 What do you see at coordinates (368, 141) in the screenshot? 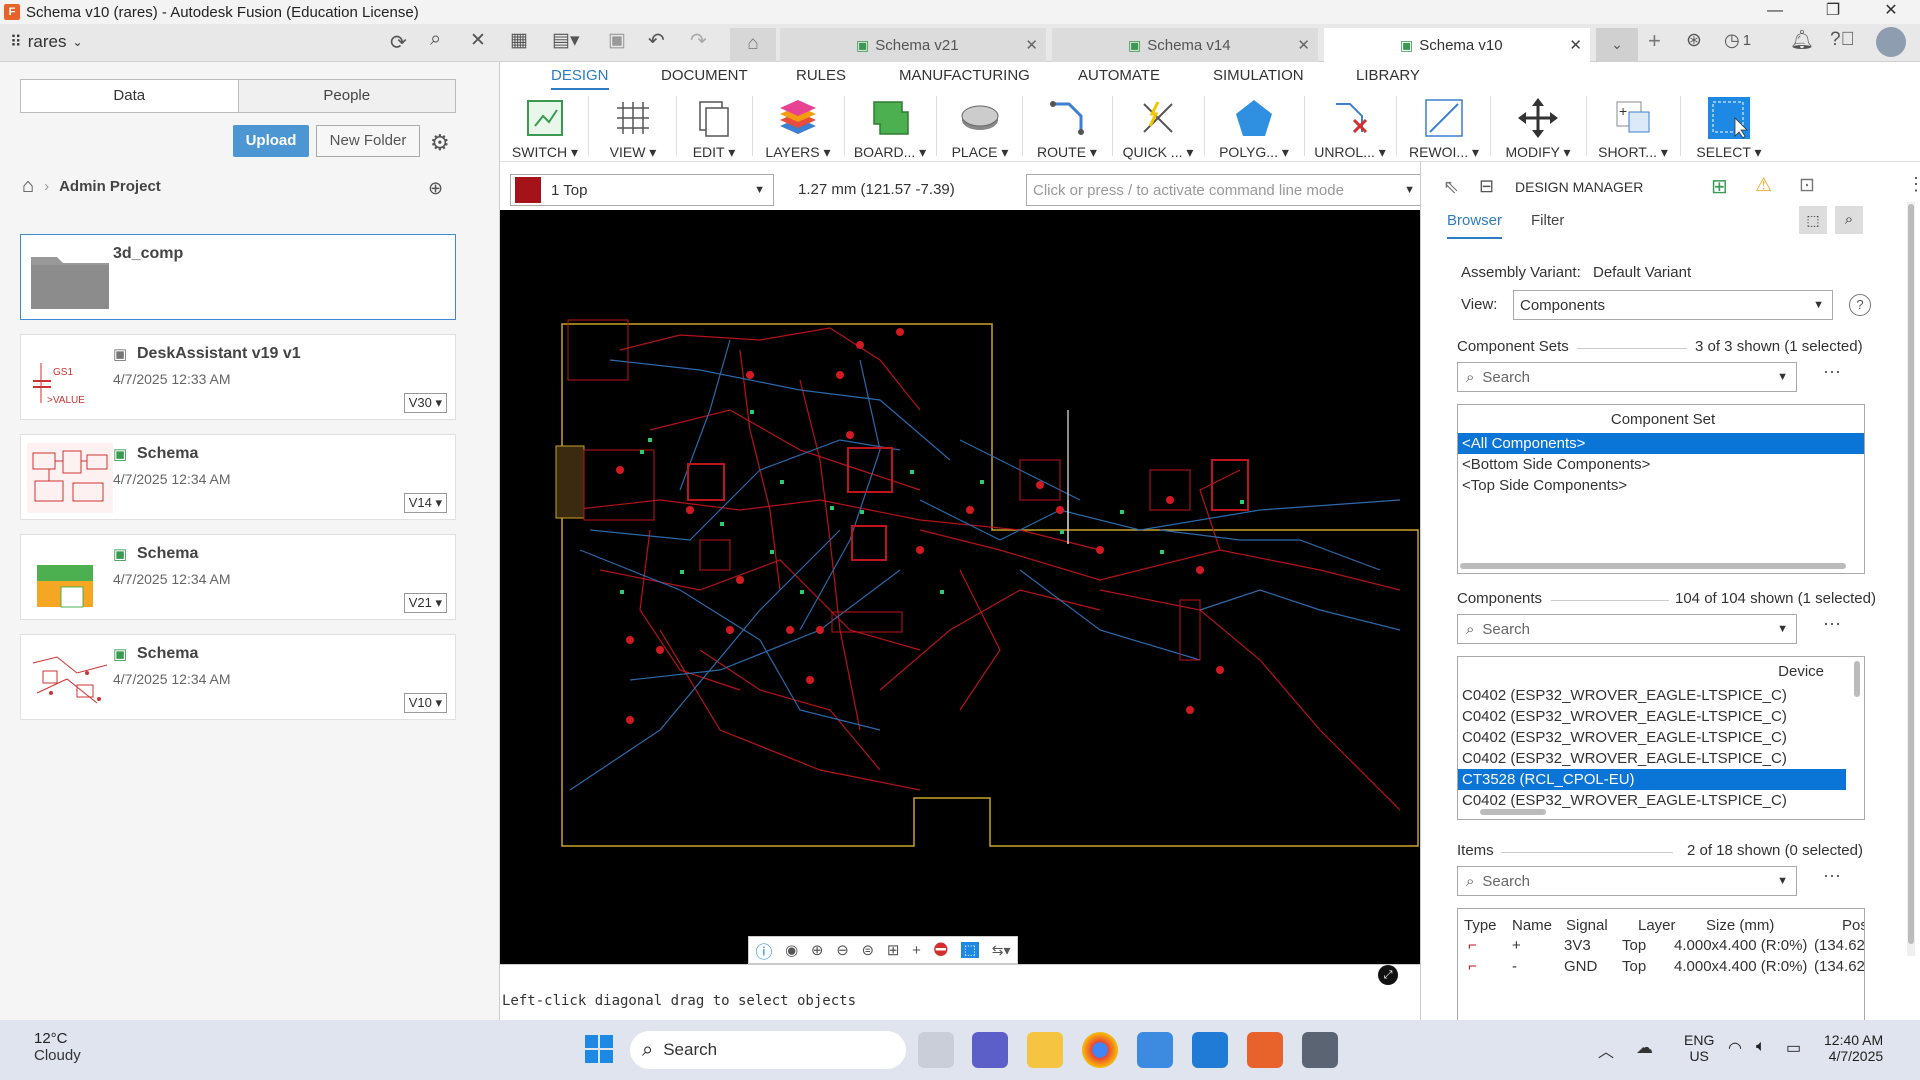
I see `new-folder-button: New Folder` at bounding box center [368, 141].